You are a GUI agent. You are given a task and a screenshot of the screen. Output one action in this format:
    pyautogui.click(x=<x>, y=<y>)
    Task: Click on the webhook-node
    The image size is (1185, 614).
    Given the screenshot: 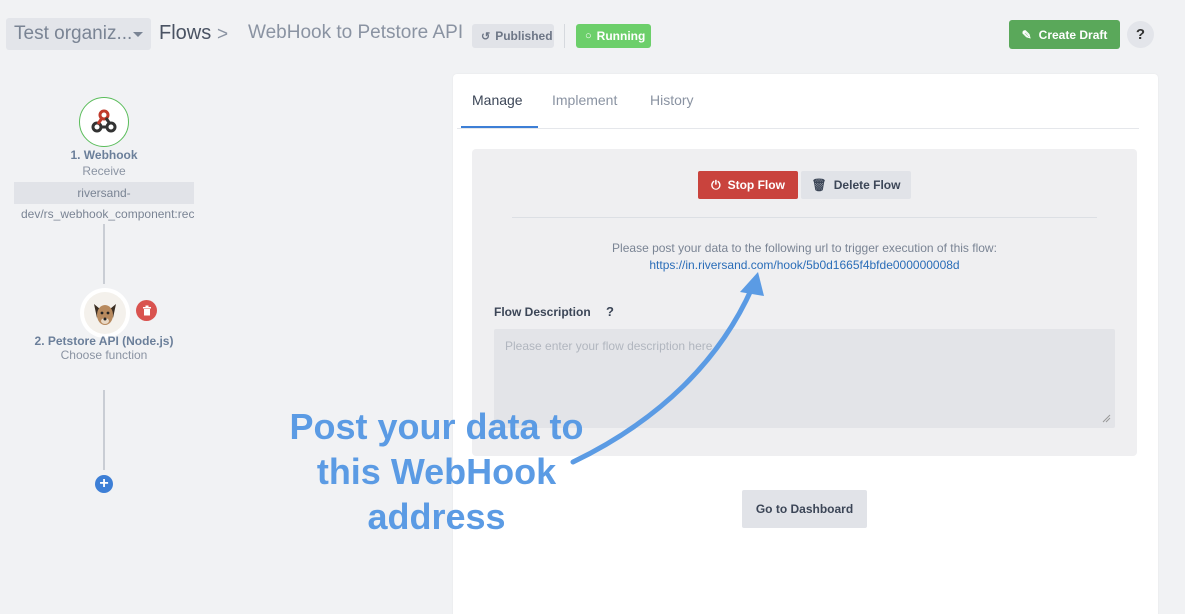 What is the action you would take?
    pyautogui.click(x=104, y=122)
    